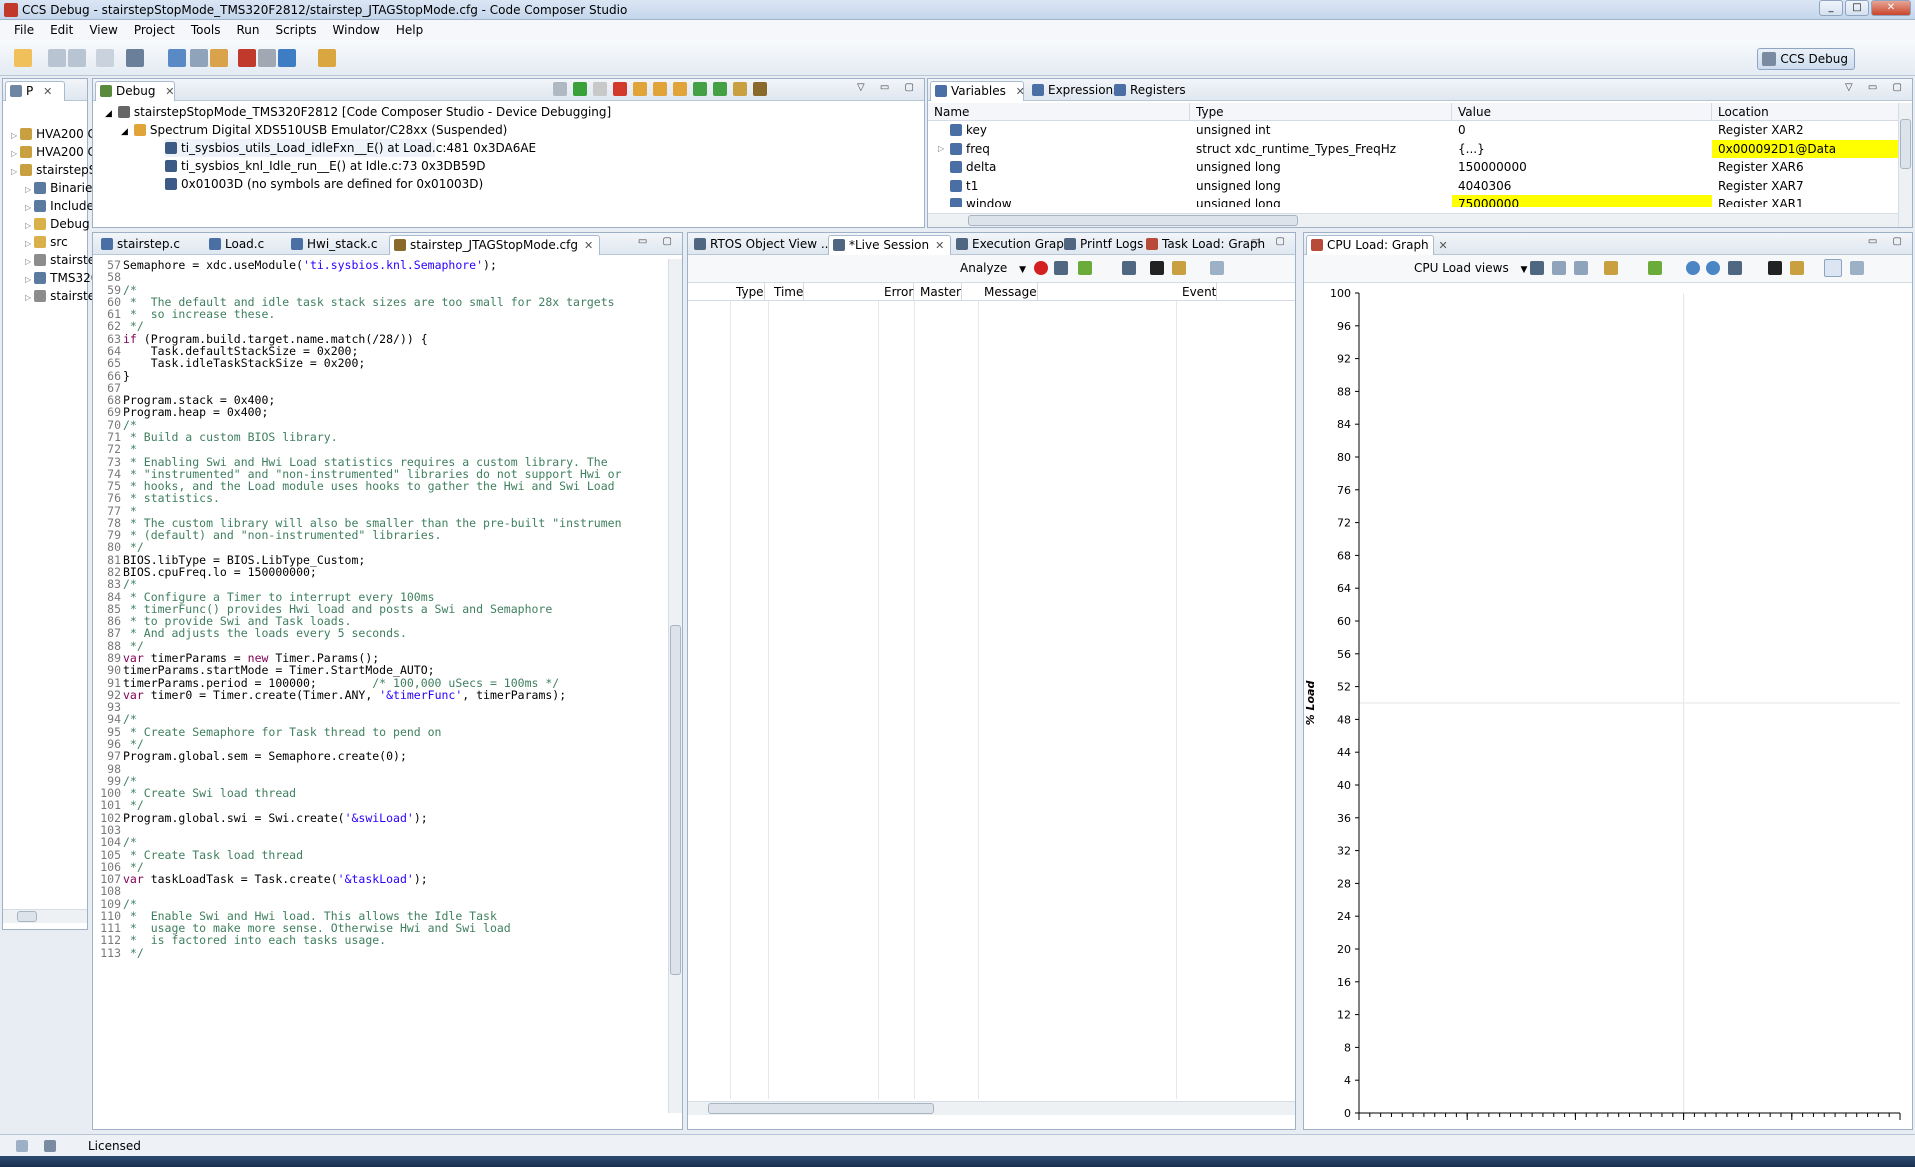 The image size is (1915, 1167). What do you see at coordinates (379, 830) in the screenshot?
I see `code-line: 103` at bounding box center [379, 830].